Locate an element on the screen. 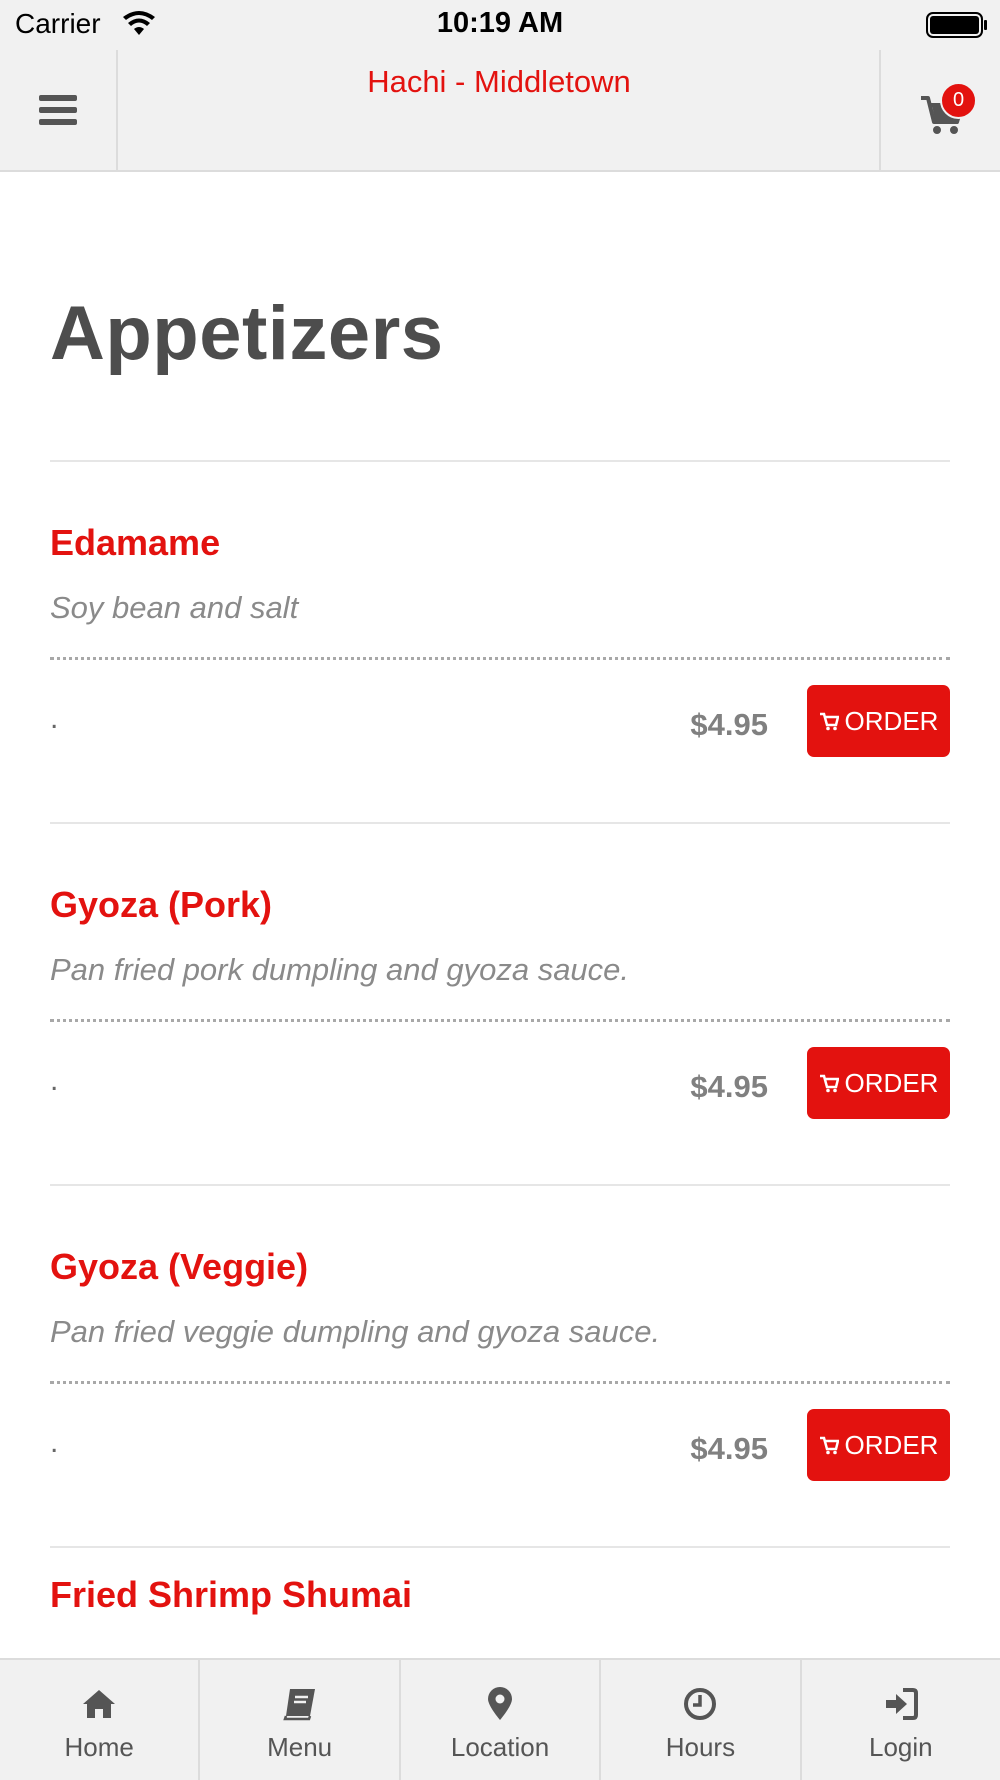  app-header: Hachi - Middletown 0 is located at coordinates (500, 111).